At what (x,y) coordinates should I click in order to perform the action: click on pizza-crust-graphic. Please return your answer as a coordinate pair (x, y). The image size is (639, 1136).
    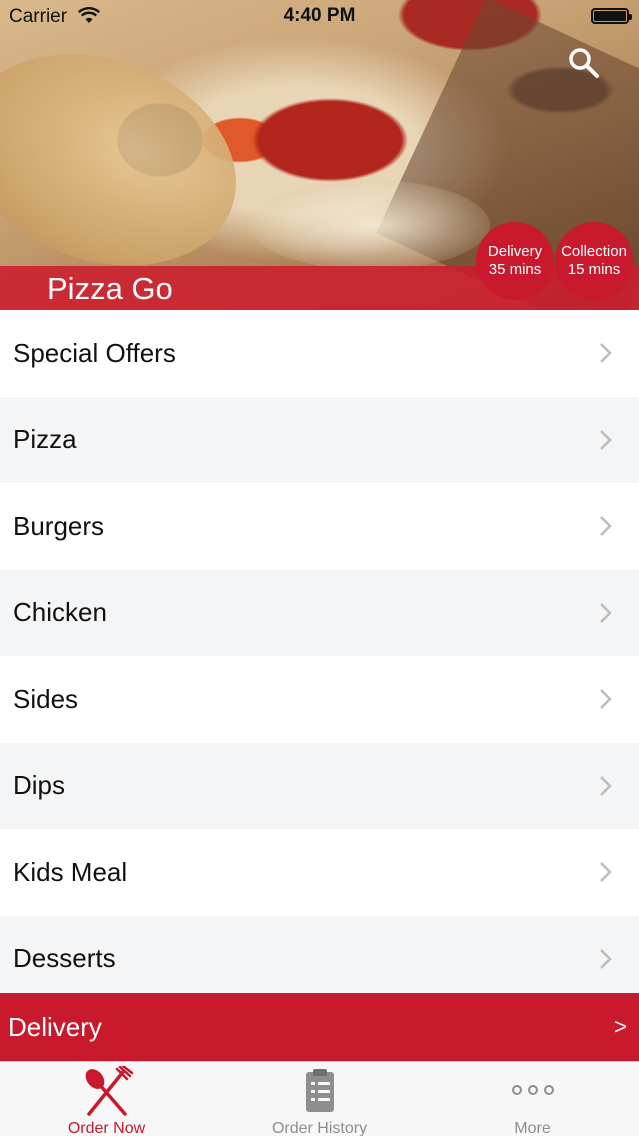
    Looking at the image, I should click on (133, 160).